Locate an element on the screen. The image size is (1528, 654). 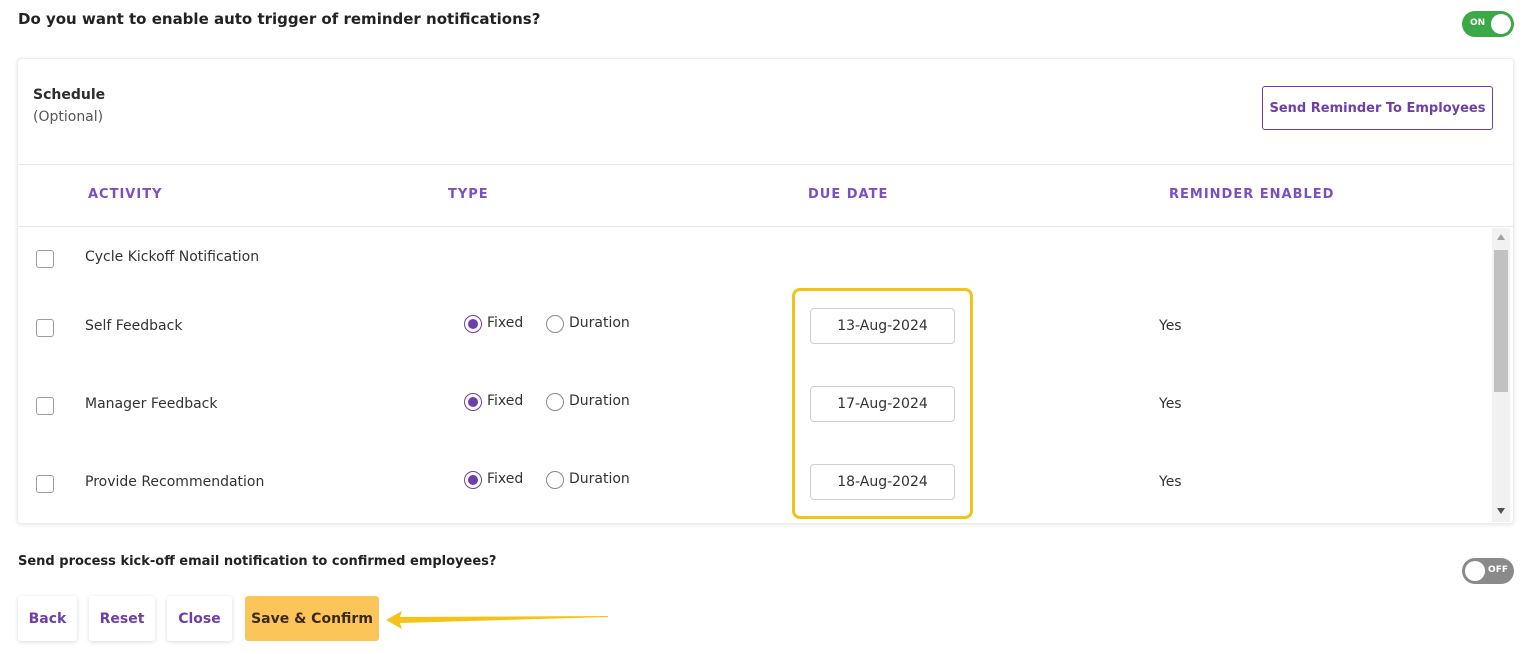
schedule-title: Schedule is located at coordinates (69, 95).